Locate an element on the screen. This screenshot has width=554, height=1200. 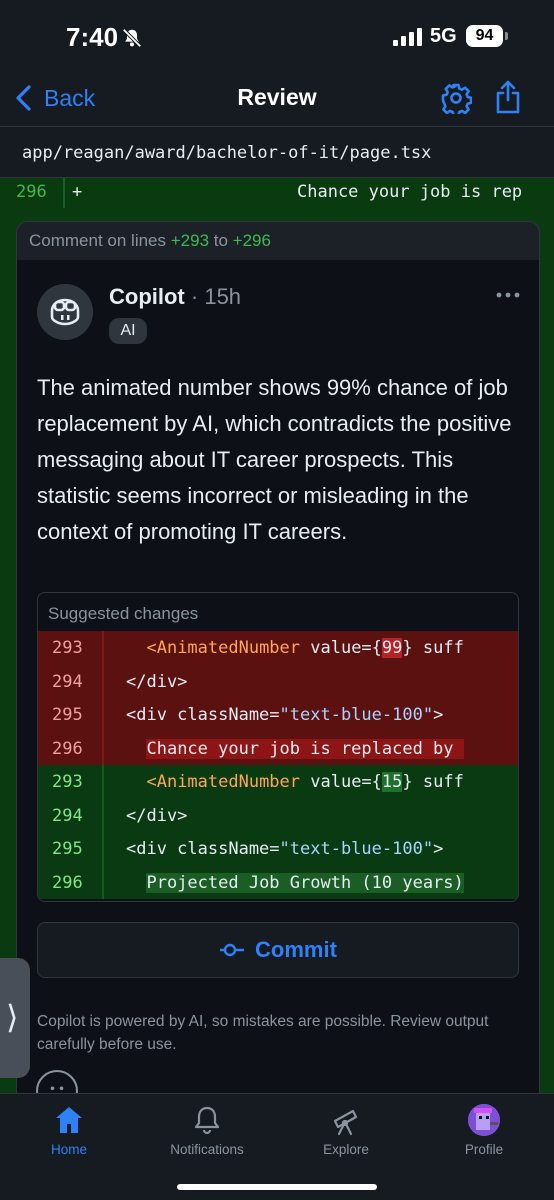
home-icon is located at coordinates (69, 1120).